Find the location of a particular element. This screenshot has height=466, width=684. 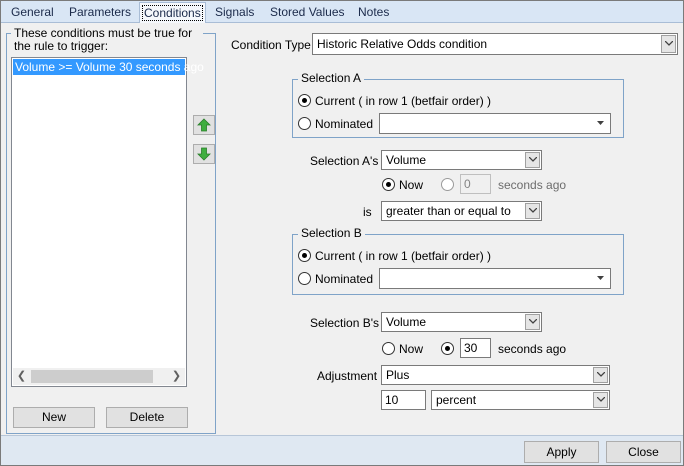

selection-a-nominated-label: Nominated is located at coordinates (344, 124).